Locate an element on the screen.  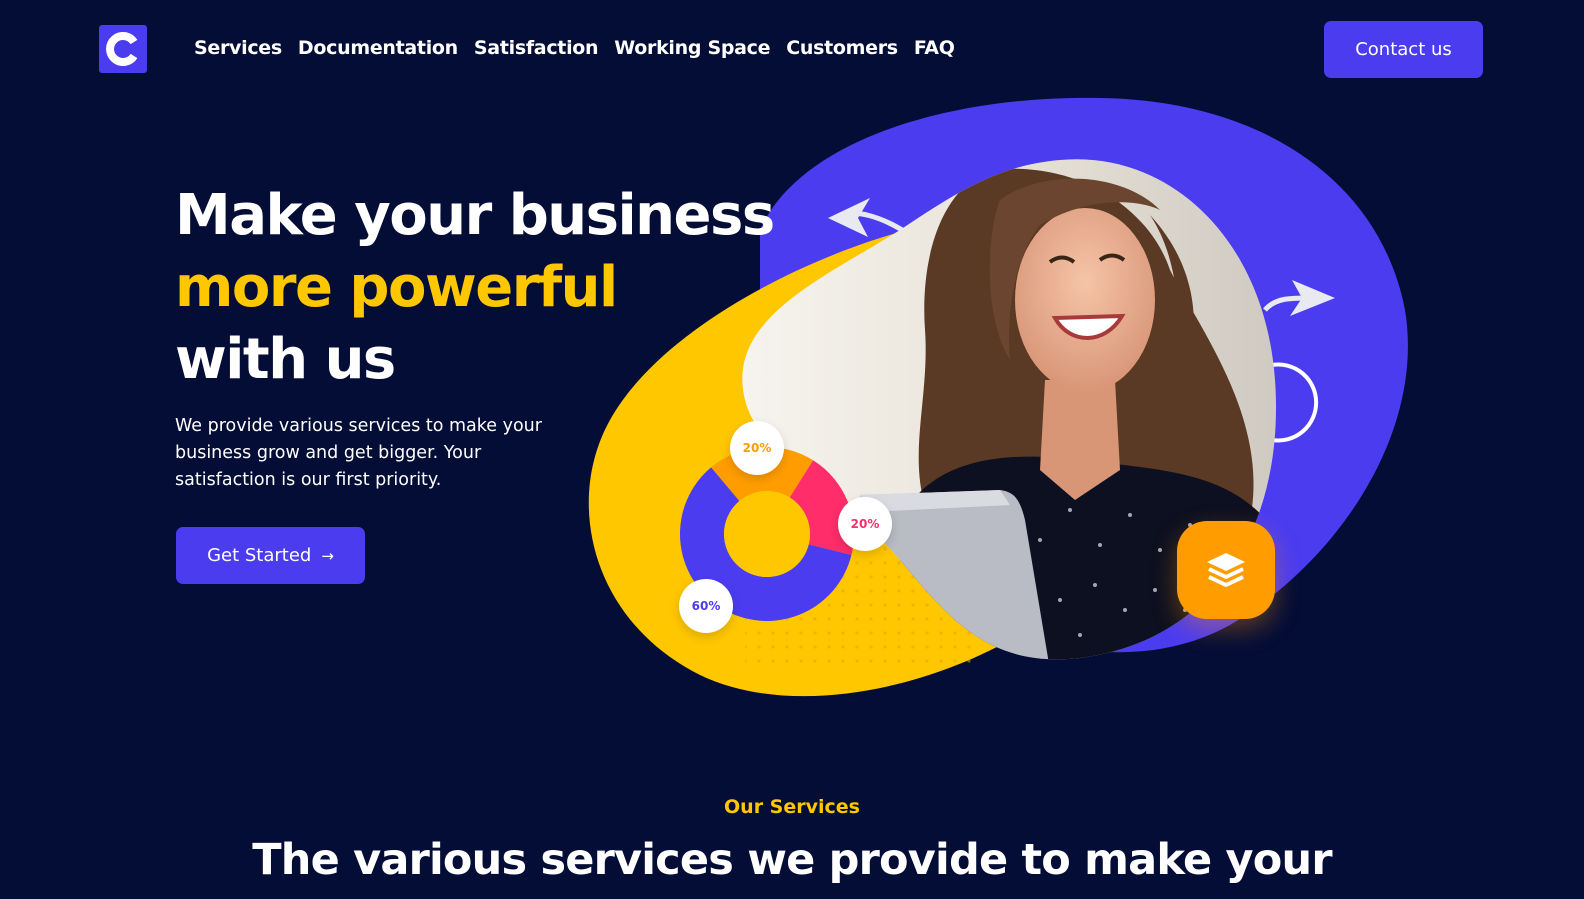
nav-item-services: Services is located at coordinates (238, 48).